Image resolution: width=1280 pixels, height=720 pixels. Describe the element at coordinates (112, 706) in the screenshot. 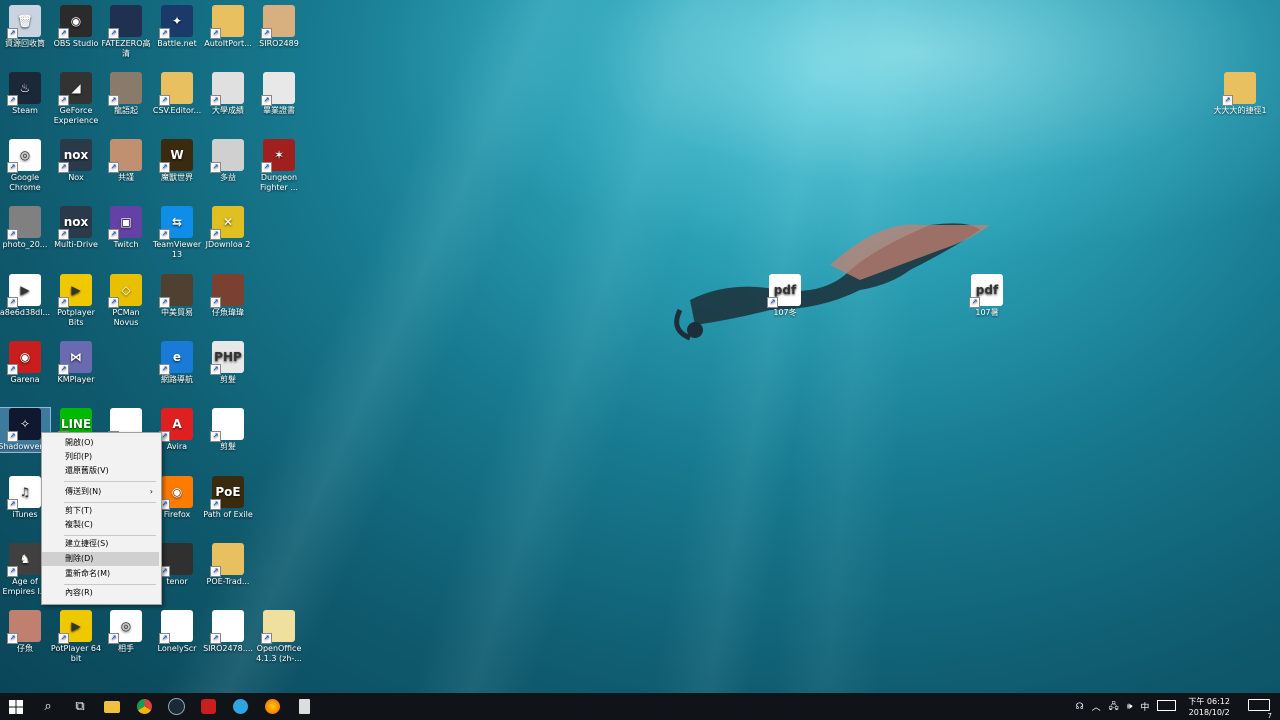

I see `taskbar-file-explorer` at that location.